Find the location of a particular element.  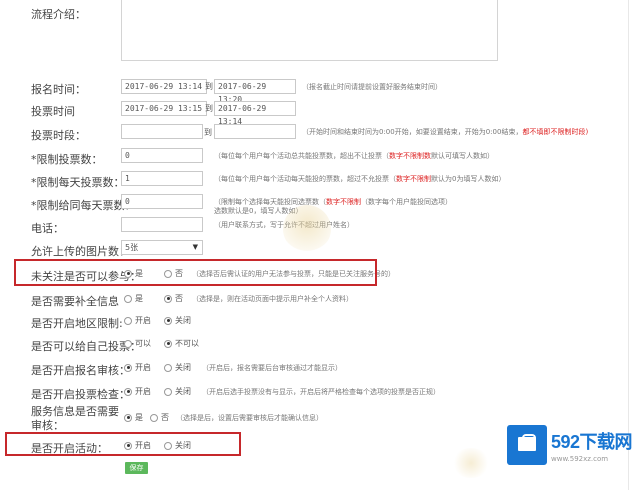

service-review-label: 服务信息是否需要审核： is located at coordinates (75, 418).